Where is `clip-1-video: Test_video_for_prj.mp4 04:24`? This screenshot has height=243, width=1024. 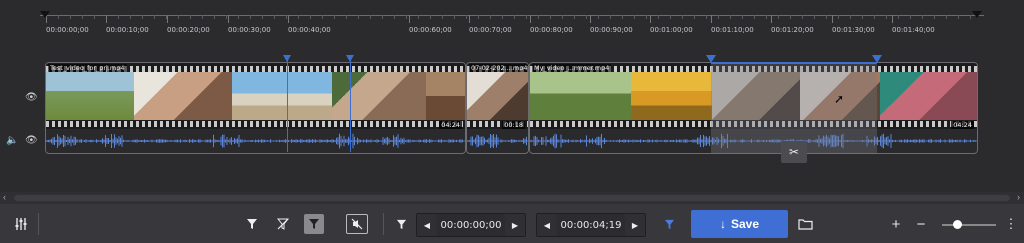
clip-1-video: Test_video_for_prj.mp4 04:24 is located at coordinates (255, 96).